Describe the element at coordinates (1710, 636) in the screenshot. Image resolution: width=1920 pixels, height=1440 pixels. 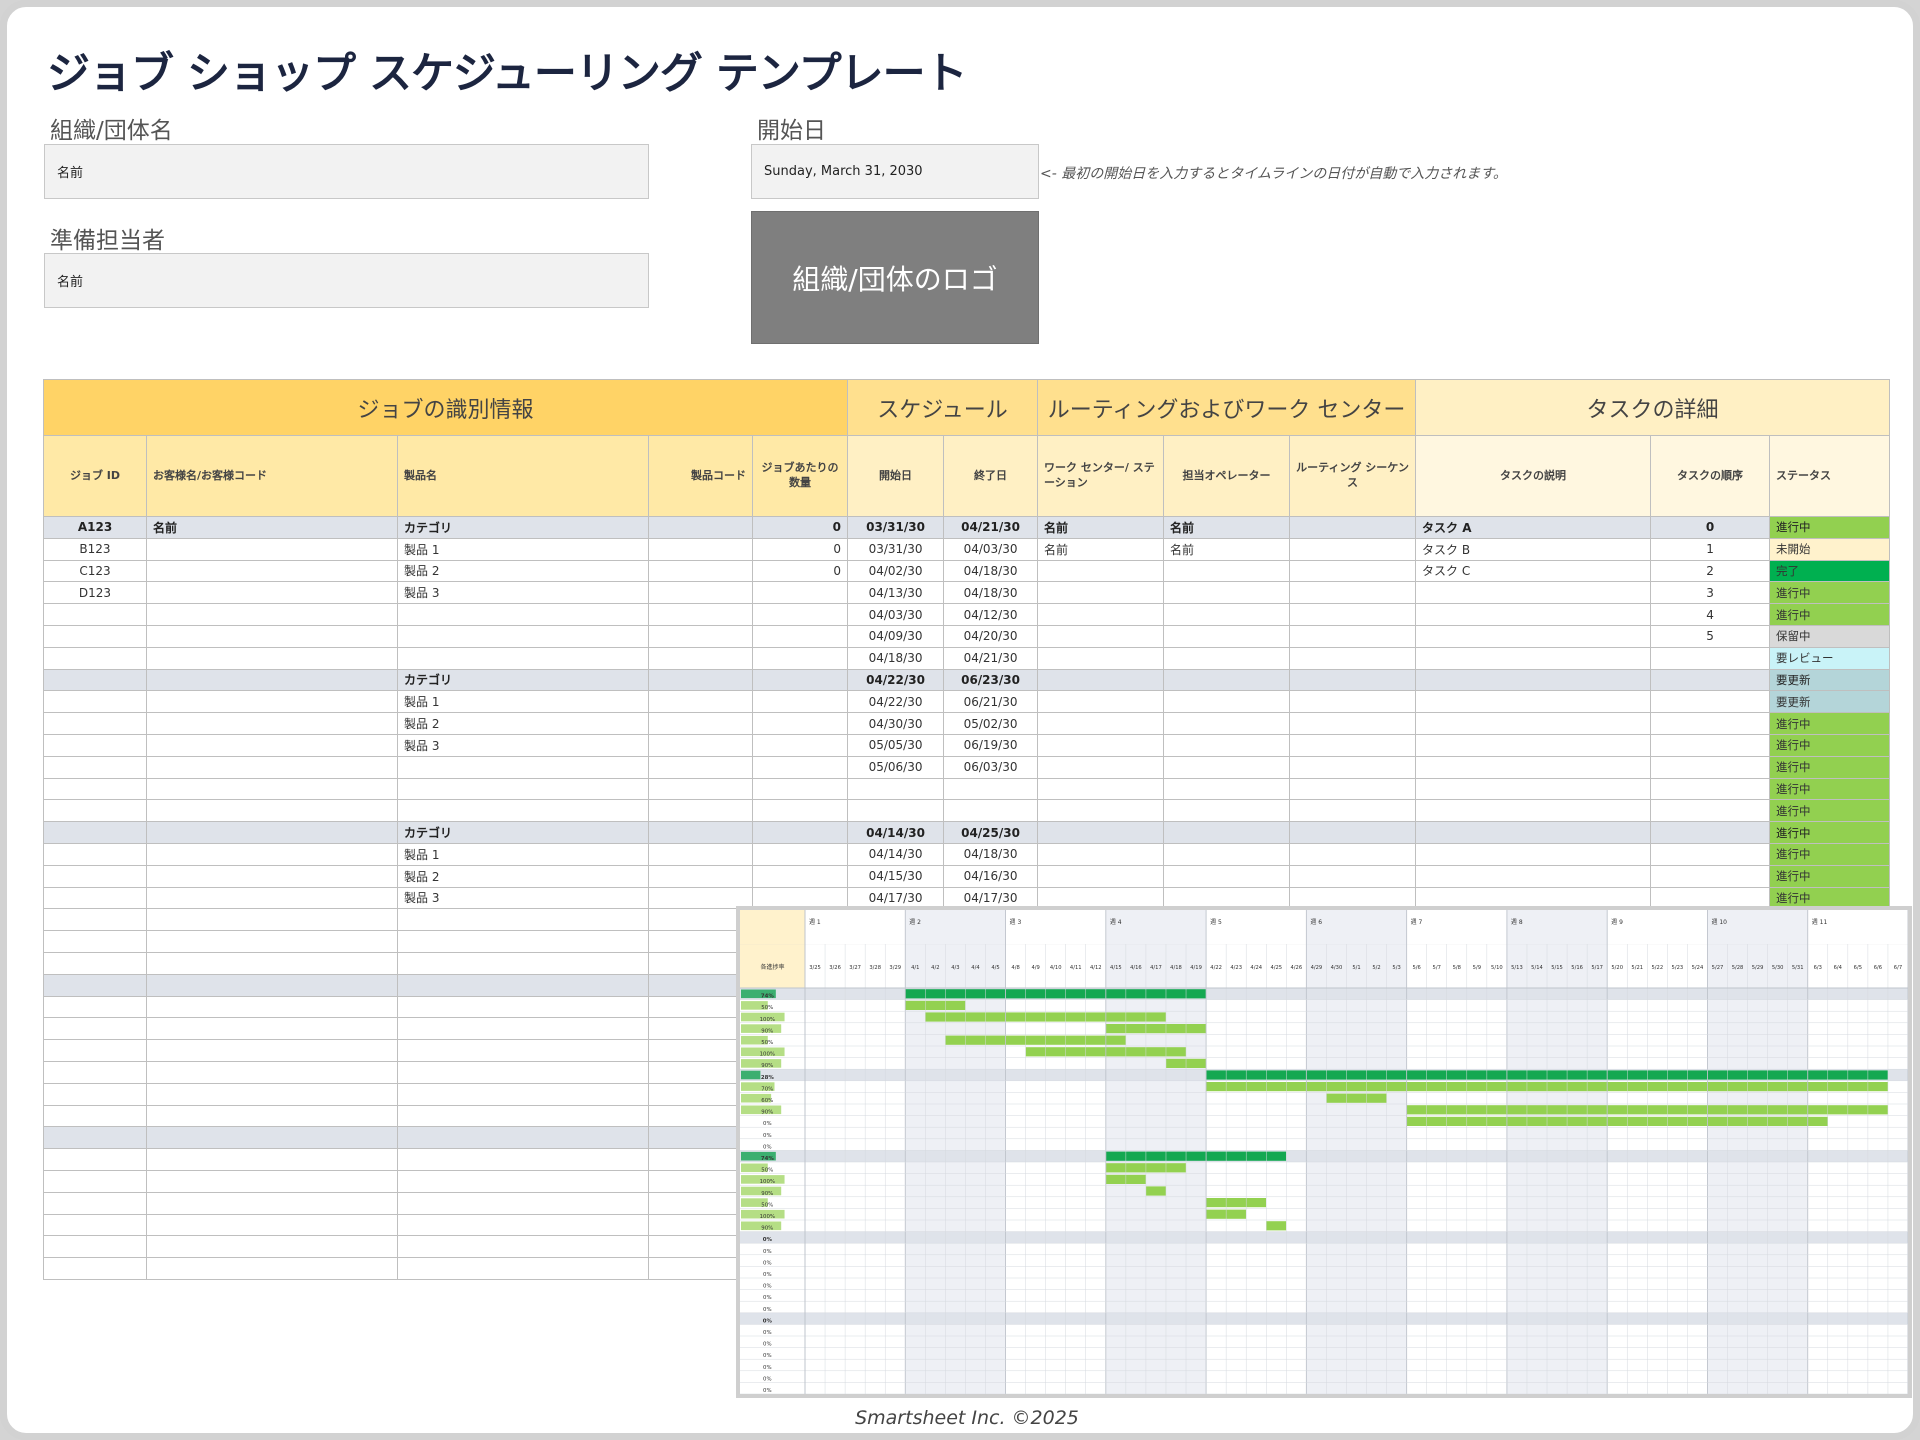
I see `cell-task-order: 5` at that location.